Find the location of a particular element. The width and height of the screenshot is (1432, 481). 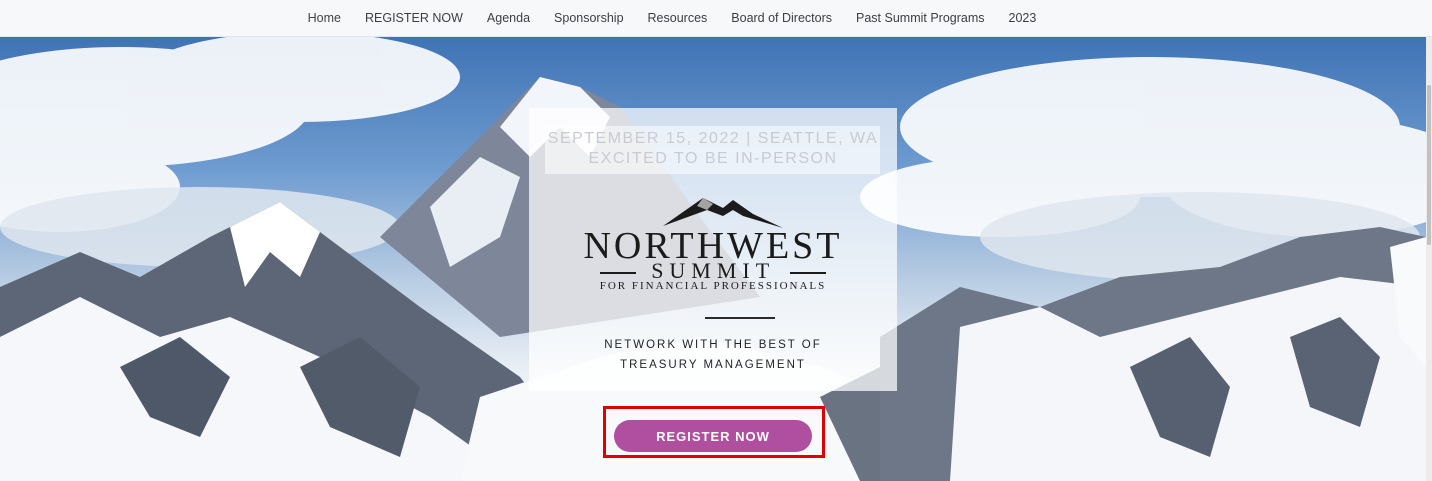

page-scrollbar is located at coordinates (1429, 259).